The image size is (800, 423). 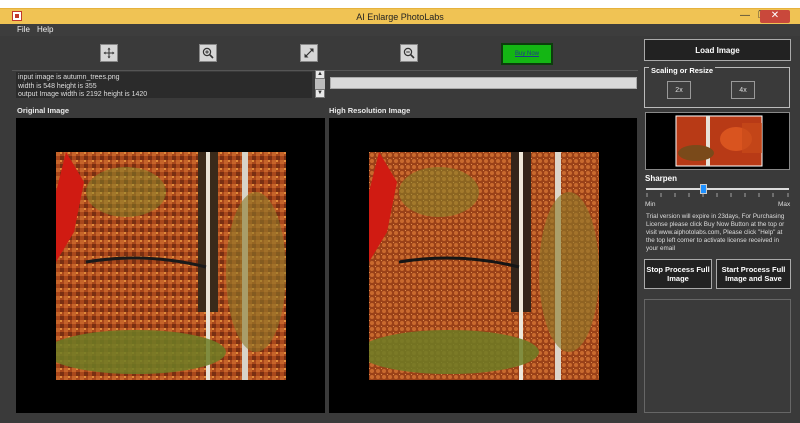 I want to click on title-bar: AI Enlarge PhotoLabs — ❐ ✕, so click(x=400, y=16).